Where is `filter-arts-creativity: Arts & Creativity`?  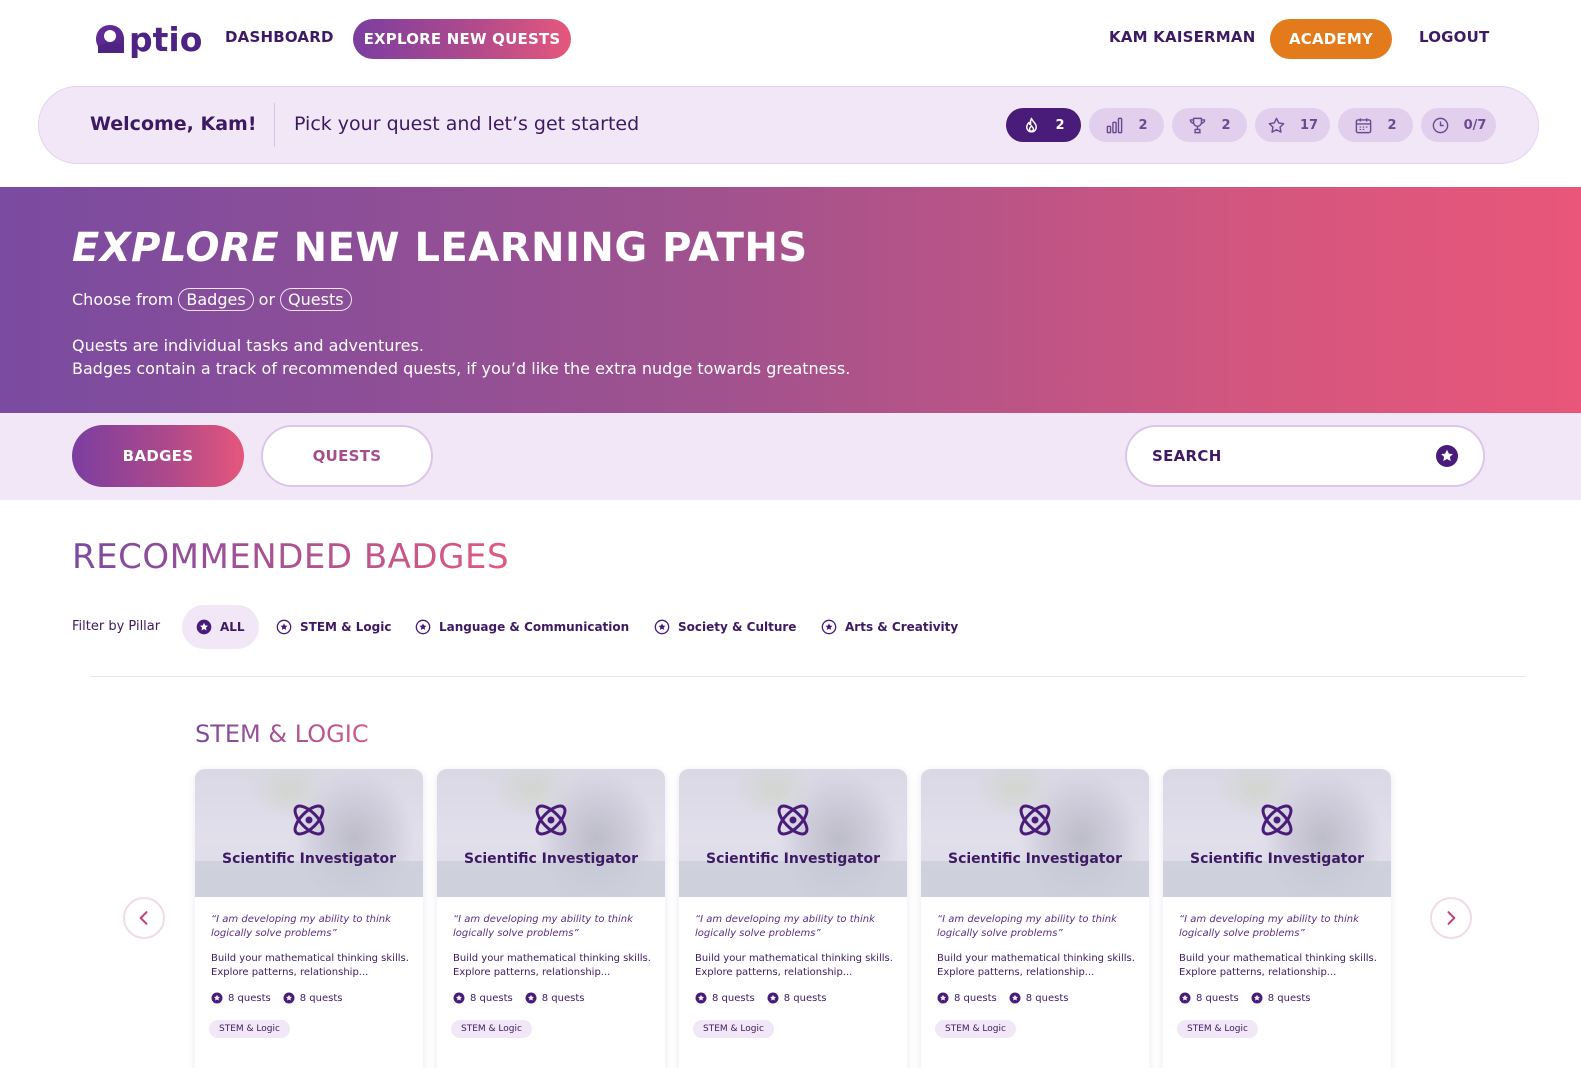 filter-arts-creativity: Arts & Creativity is located at coordinates (889, 627).